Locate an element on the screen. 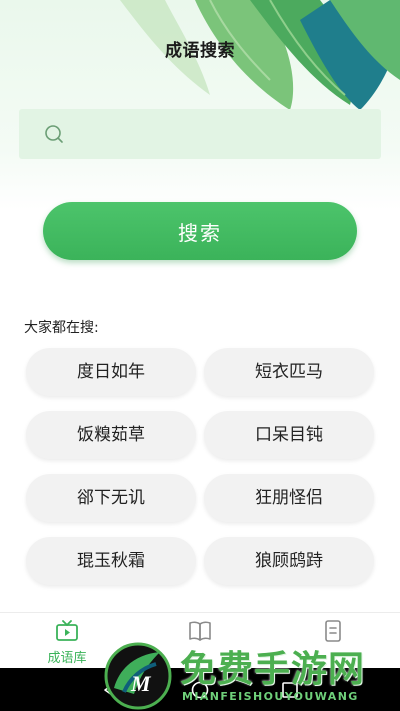 The image size is (400, 711). hot-chip: 郤下无讥 is located at coordinates (111, 498).